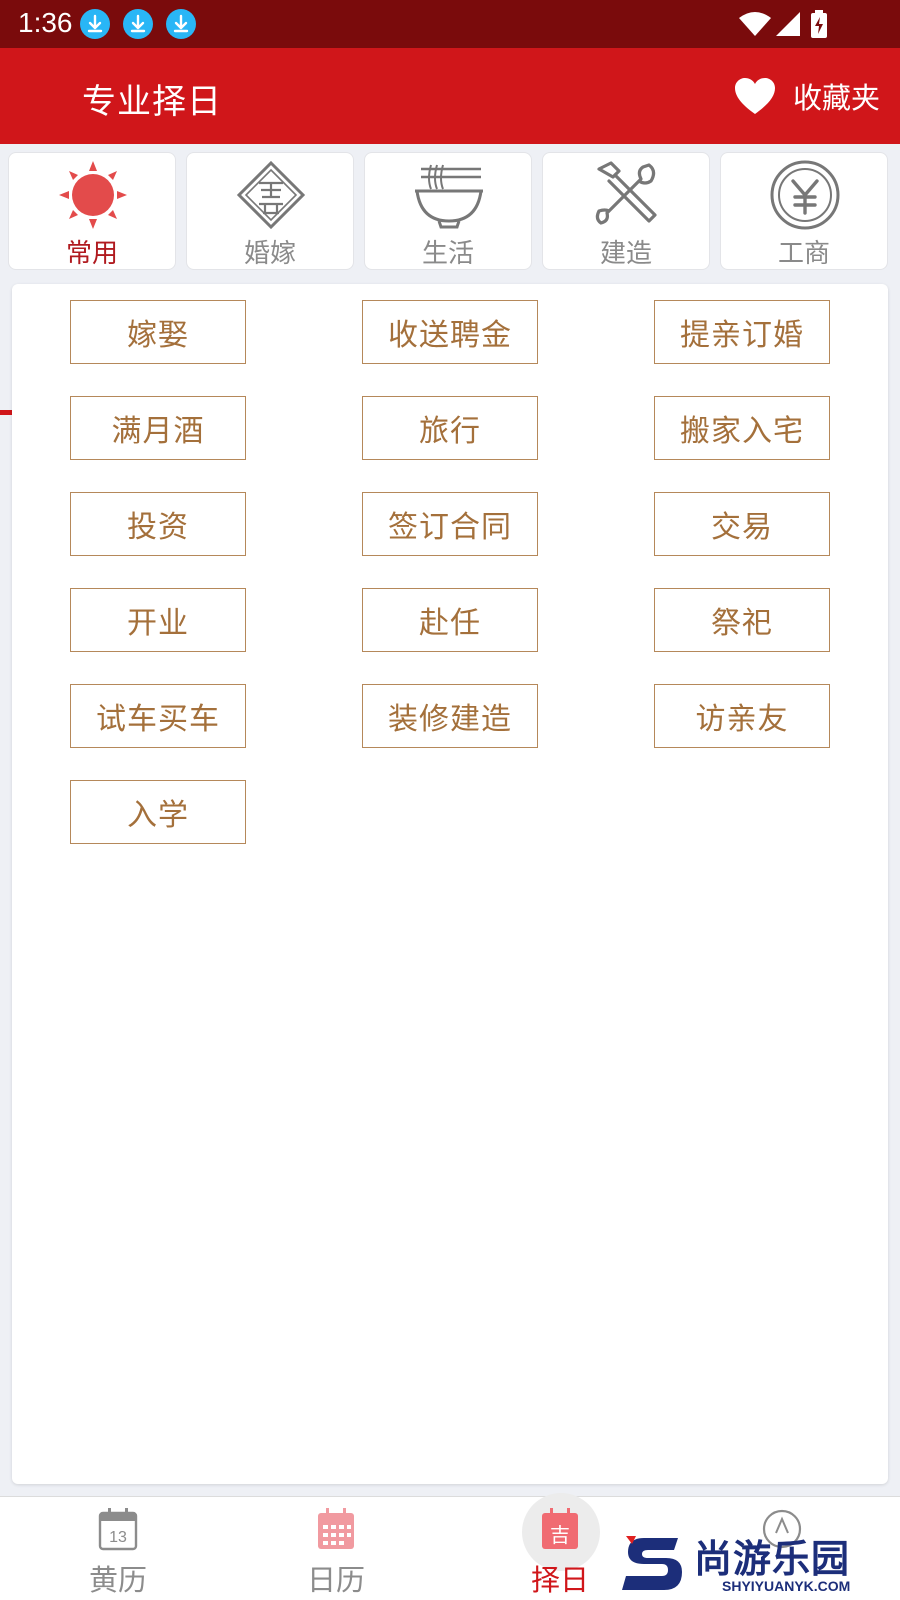 The image size is (900, 1600). I want to click on option-button: 祭祀, so click(742, 620).